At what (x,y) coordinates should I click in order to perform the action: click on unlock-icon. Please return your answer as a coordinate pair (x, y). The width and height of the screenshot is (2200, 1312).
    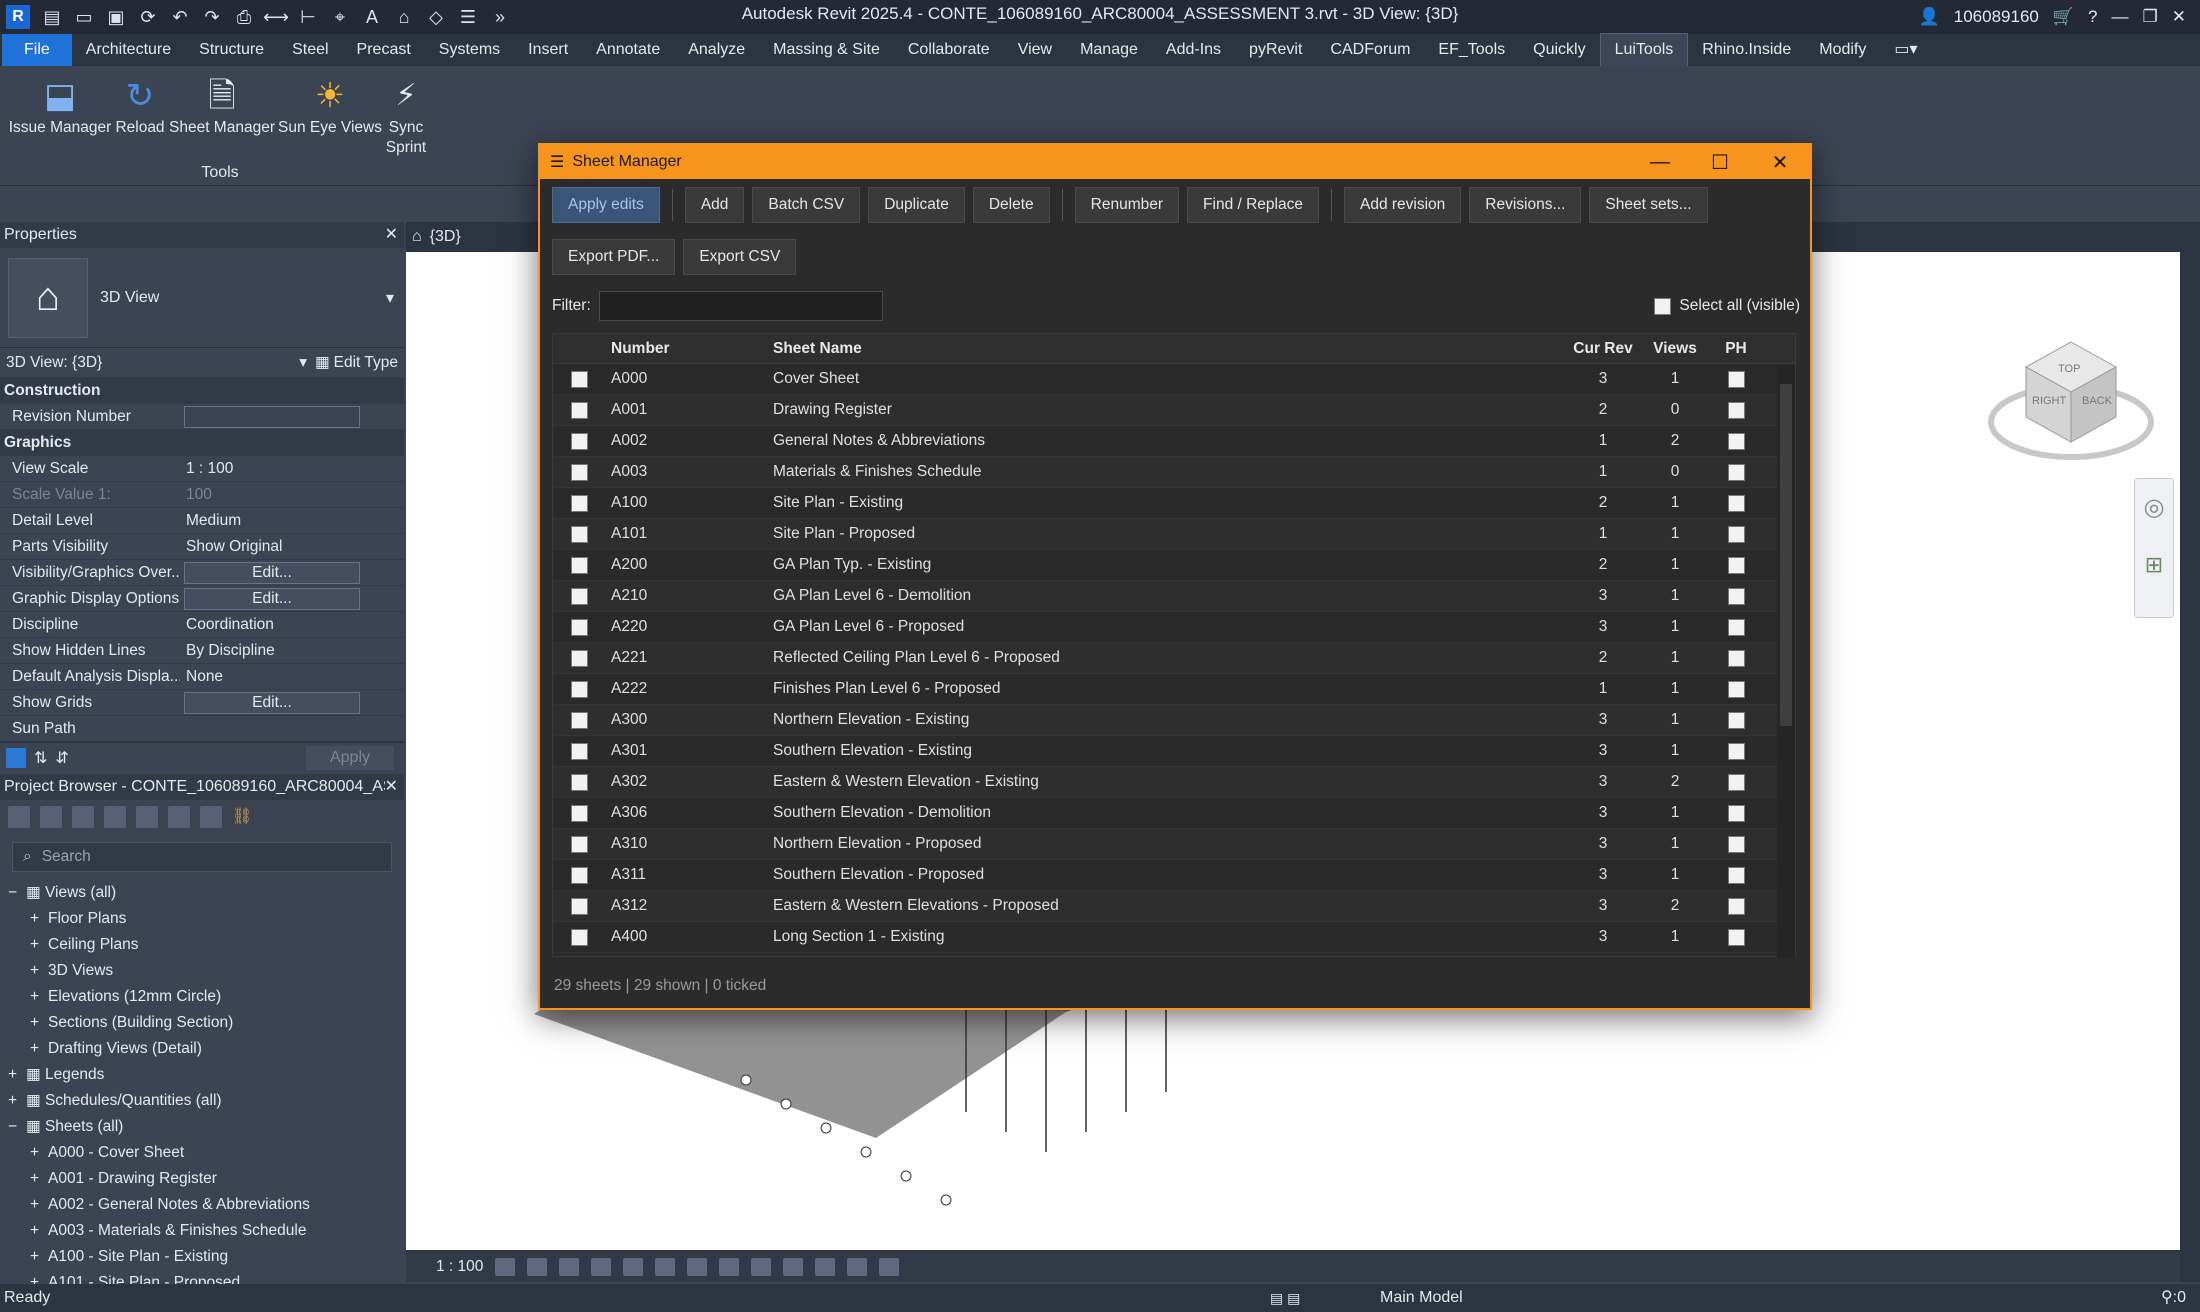
    Looking at the image, I should click on (729, 1267).